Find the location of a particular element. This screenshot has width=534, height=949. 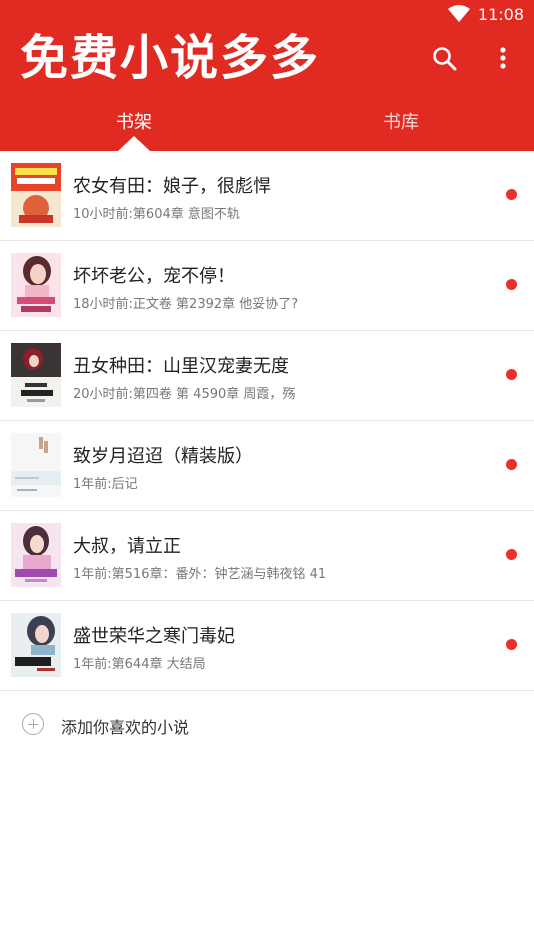

add-circle-icon is located at coordinates (33, 724).